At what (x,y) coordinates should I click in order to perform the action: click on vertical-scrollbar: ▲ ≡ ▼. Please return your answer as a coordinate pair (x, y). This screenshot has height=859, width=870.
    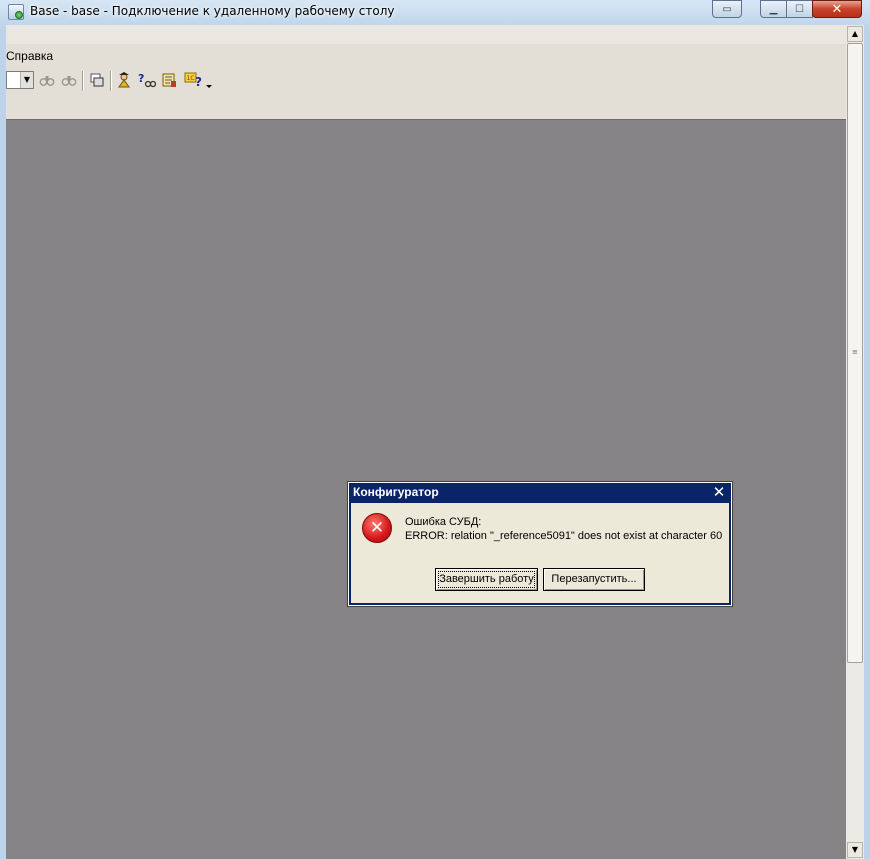
    Looking at the image, I should click on (855, 442).